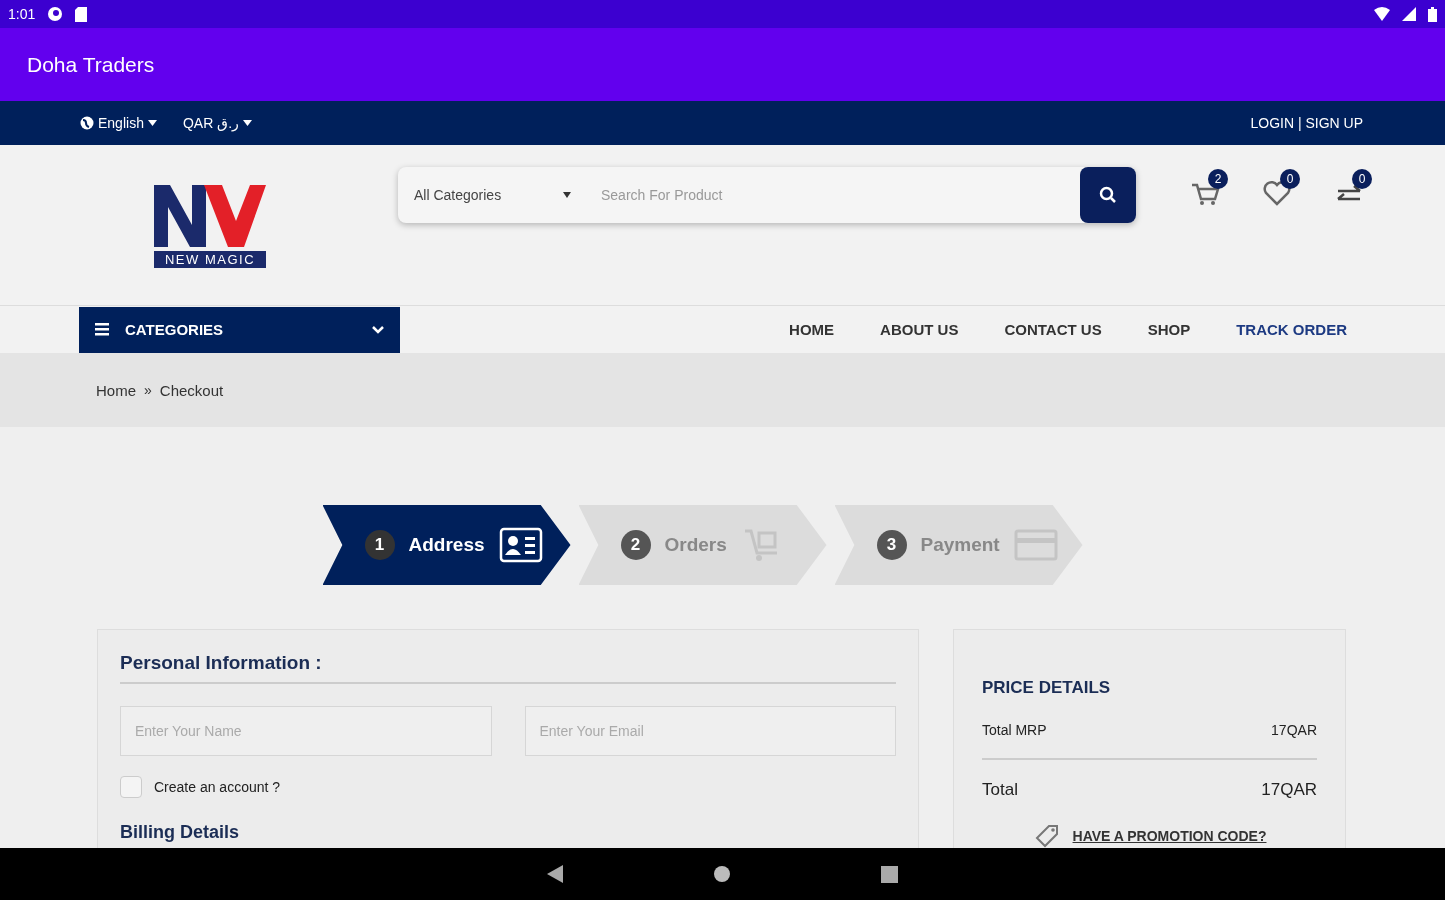 Image resolution: width=1445 pixels, height=900 pixels. Describe the element at coordinates (210, 227) in the screenshot. I see `logo: NEW MAGIC` at that location.